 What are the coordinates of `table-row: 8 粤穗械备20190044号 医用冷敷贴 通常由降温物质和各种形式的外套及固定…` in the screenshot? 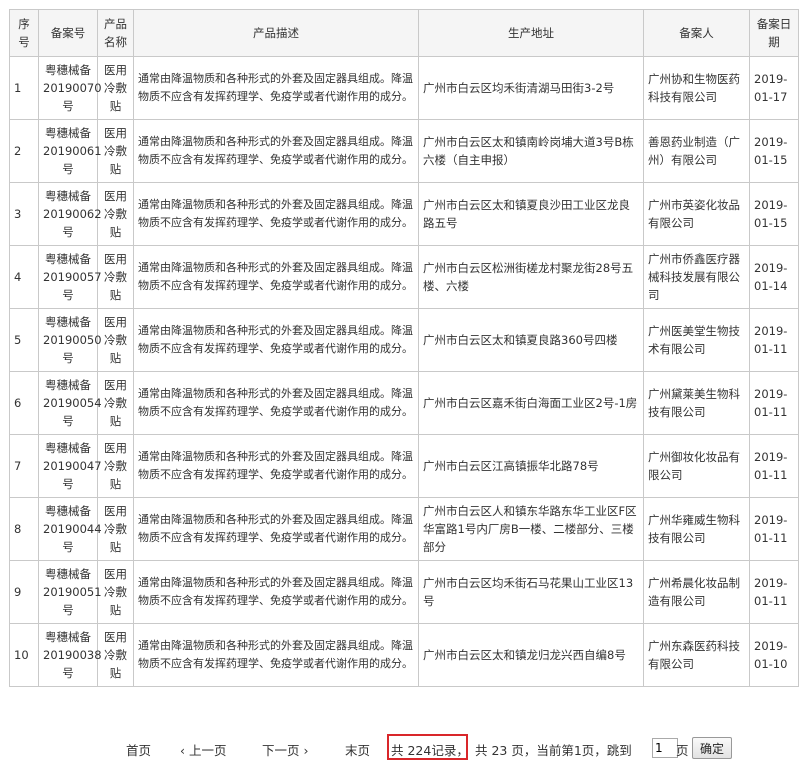 It's located at (404, 529).